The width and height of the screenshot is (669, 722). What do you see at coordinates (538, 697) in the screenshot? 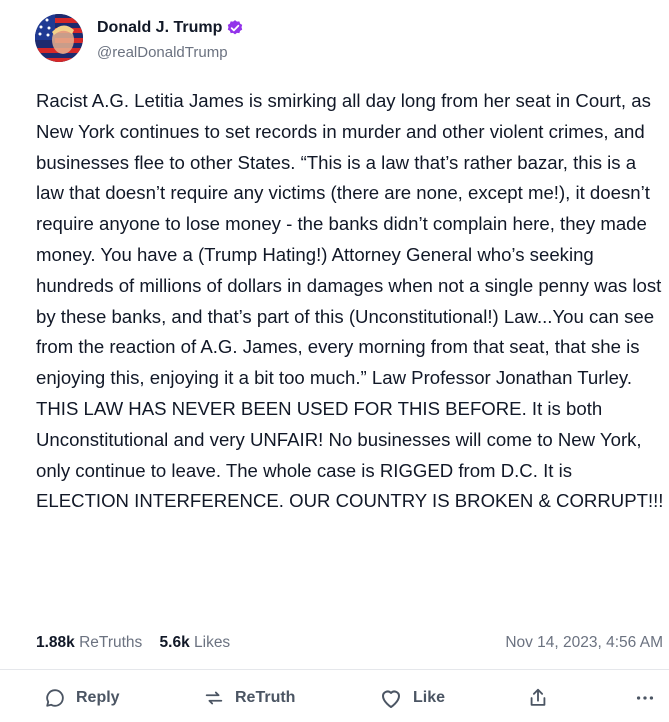
I see `share-icon` at bounding box center [538, 697].